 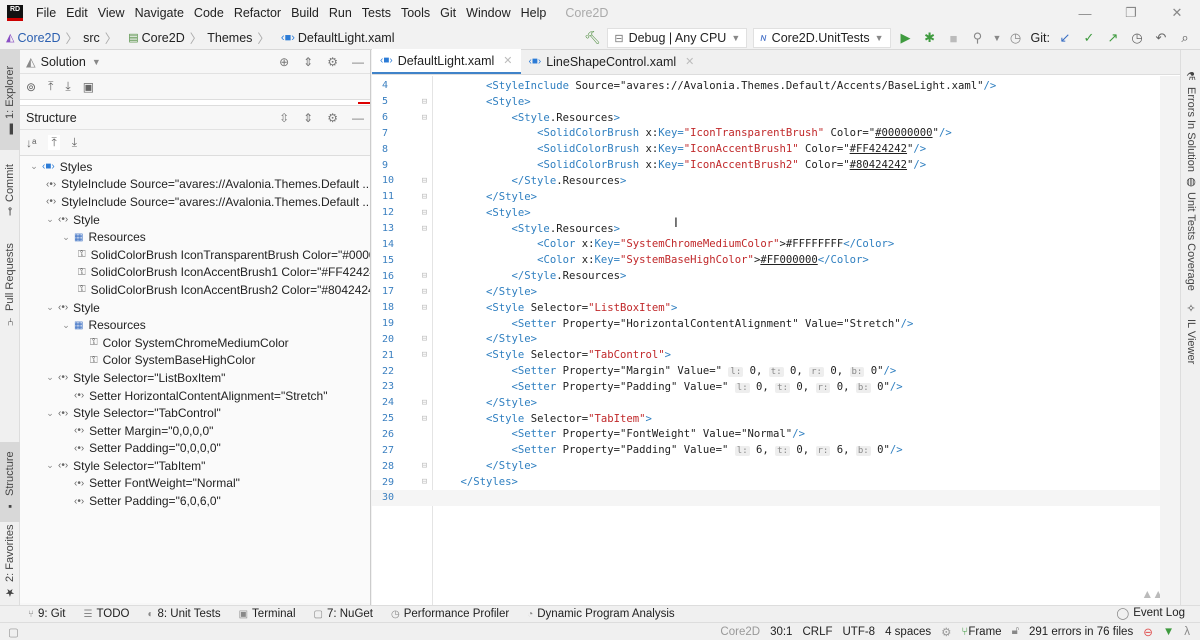 I want to click on git-update-icon: ↙, so click(x=1065, y=38).